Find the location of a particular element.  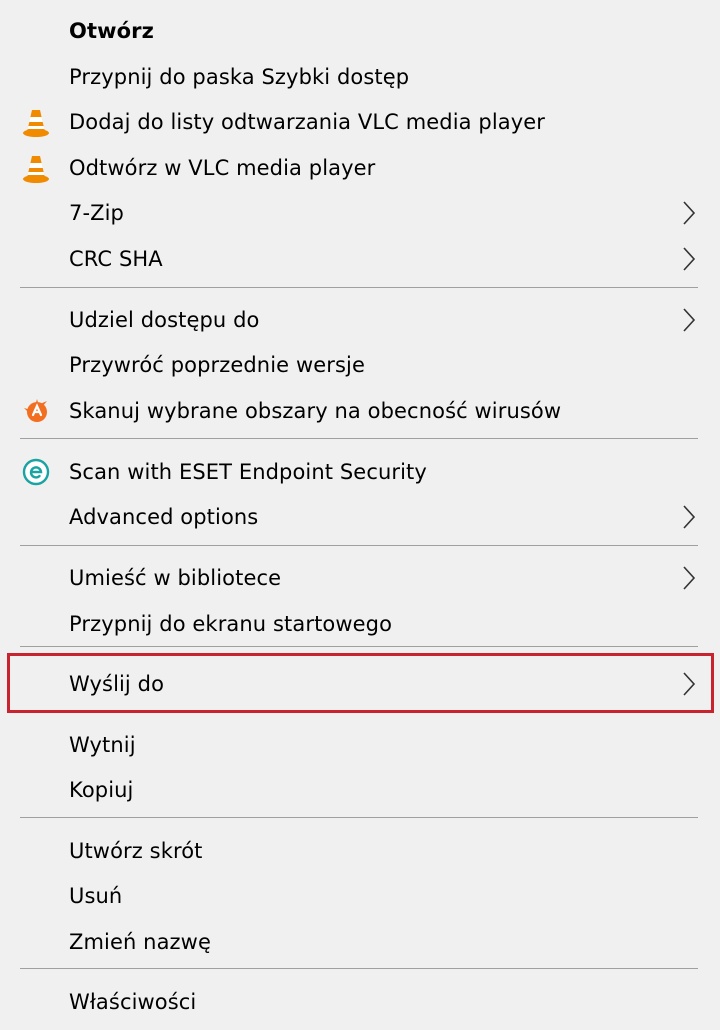

menu-item-label: Utwórz skrót is located at coordinates (136, 851).